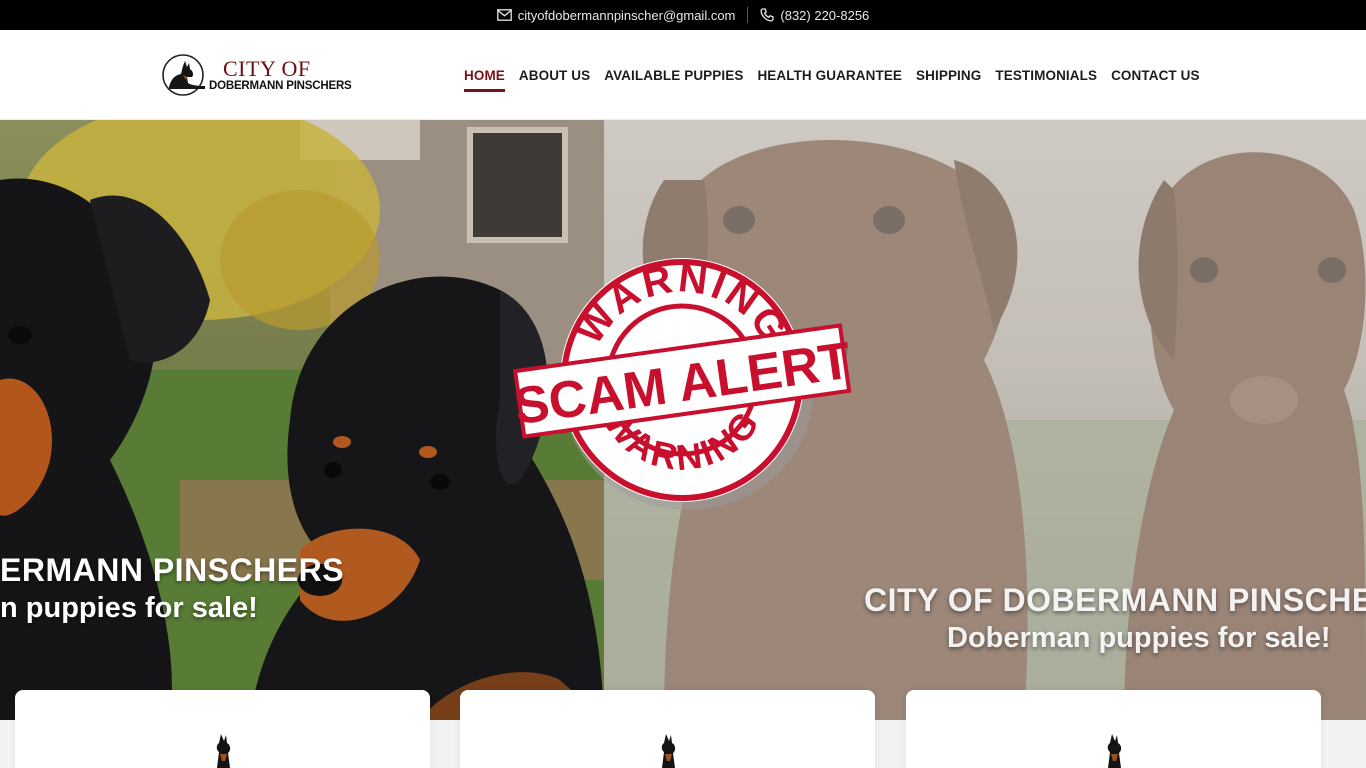  I want to click on phone-contact: (832) 220-8256, so click(814, 15).